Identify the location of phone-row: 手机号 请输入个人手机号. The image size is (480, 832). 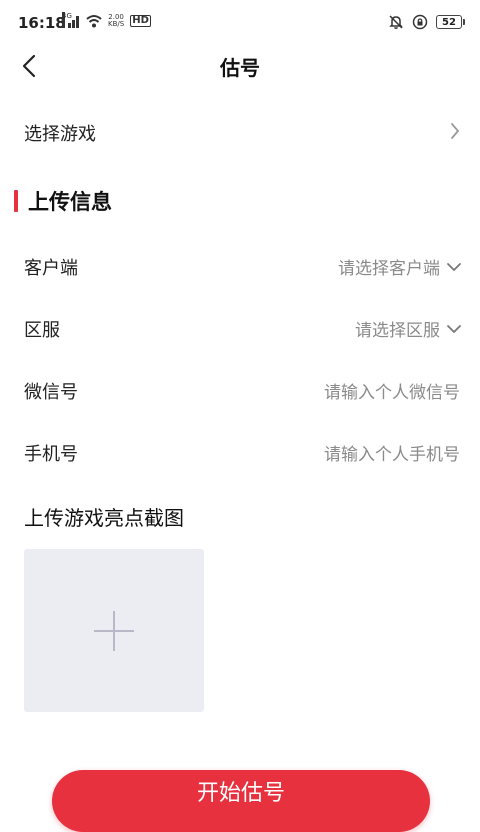
(240, 452).